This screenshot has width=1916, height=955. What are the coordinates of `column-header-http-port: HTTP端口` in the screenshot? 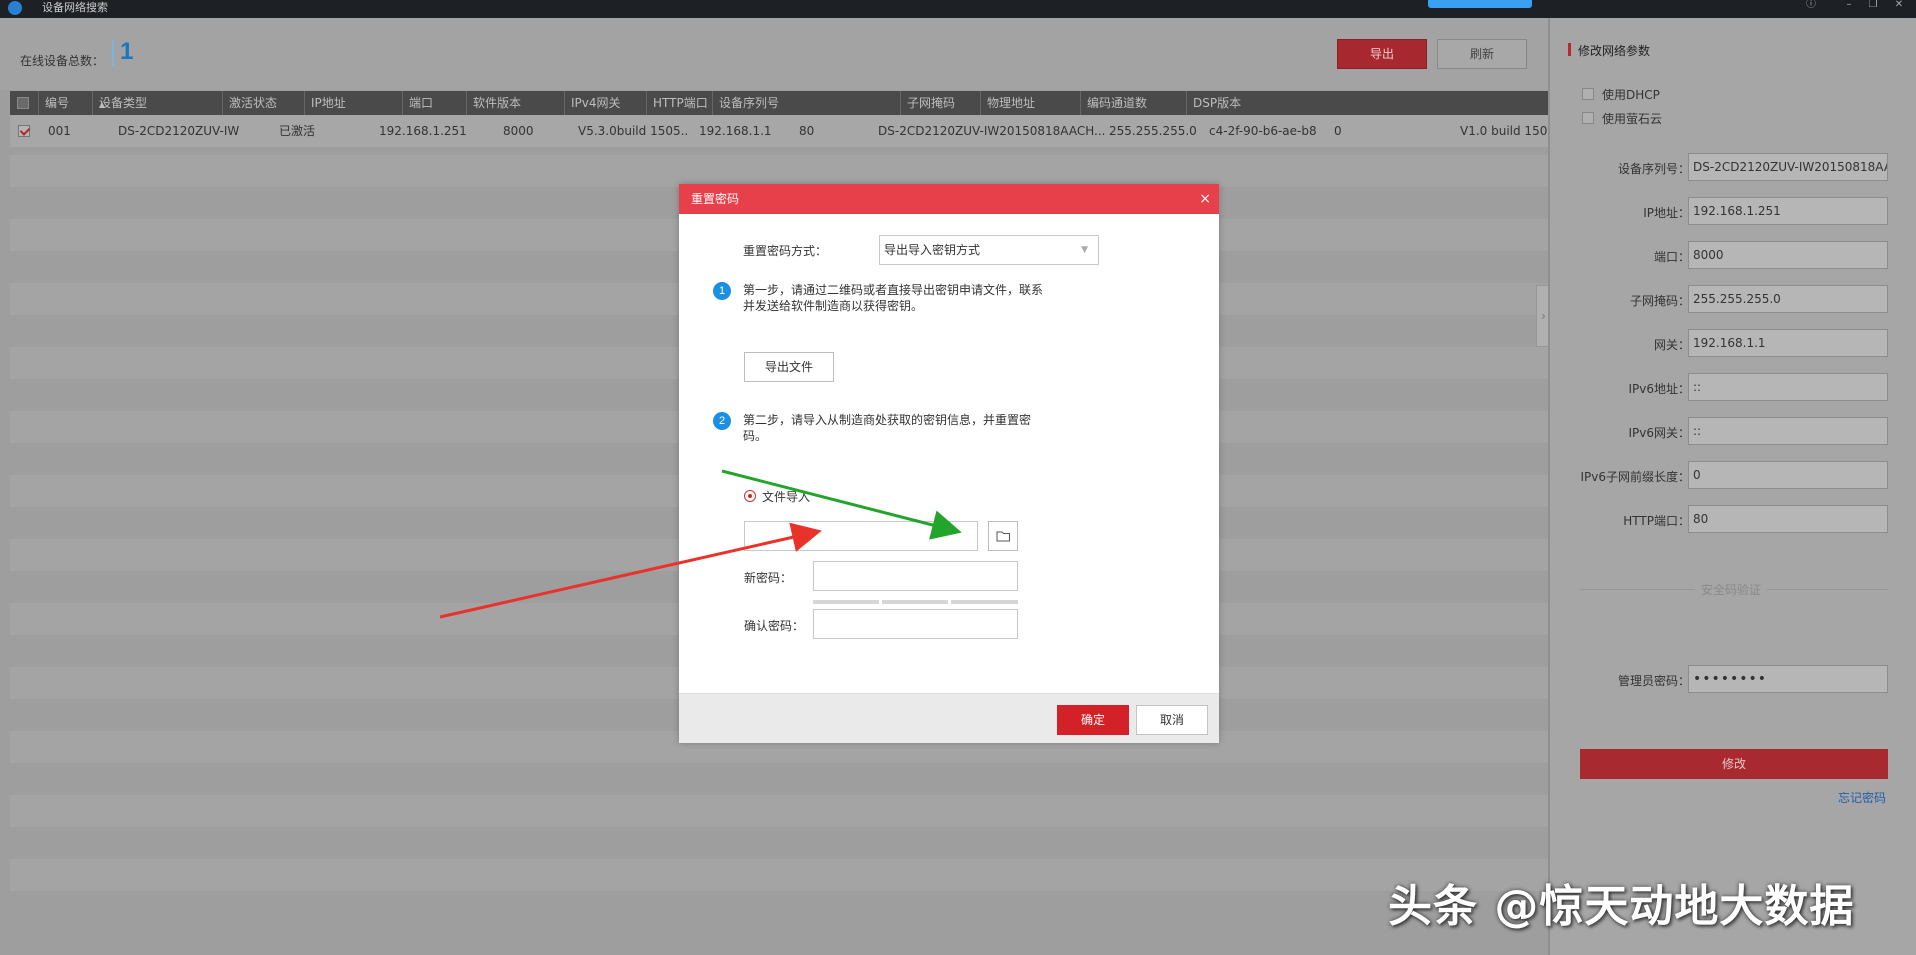 It's located at (677, 103).